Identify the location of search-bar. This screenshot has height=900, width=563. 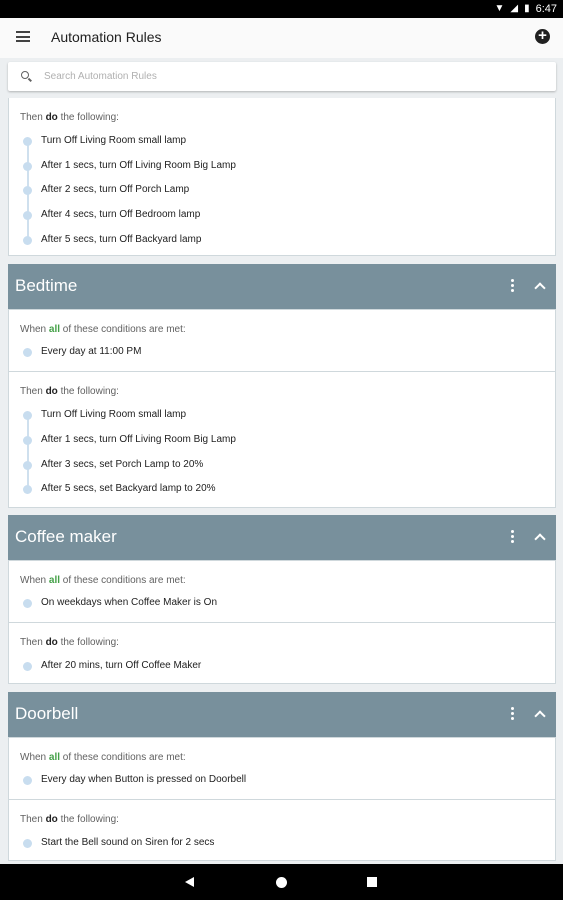
(282, 76).